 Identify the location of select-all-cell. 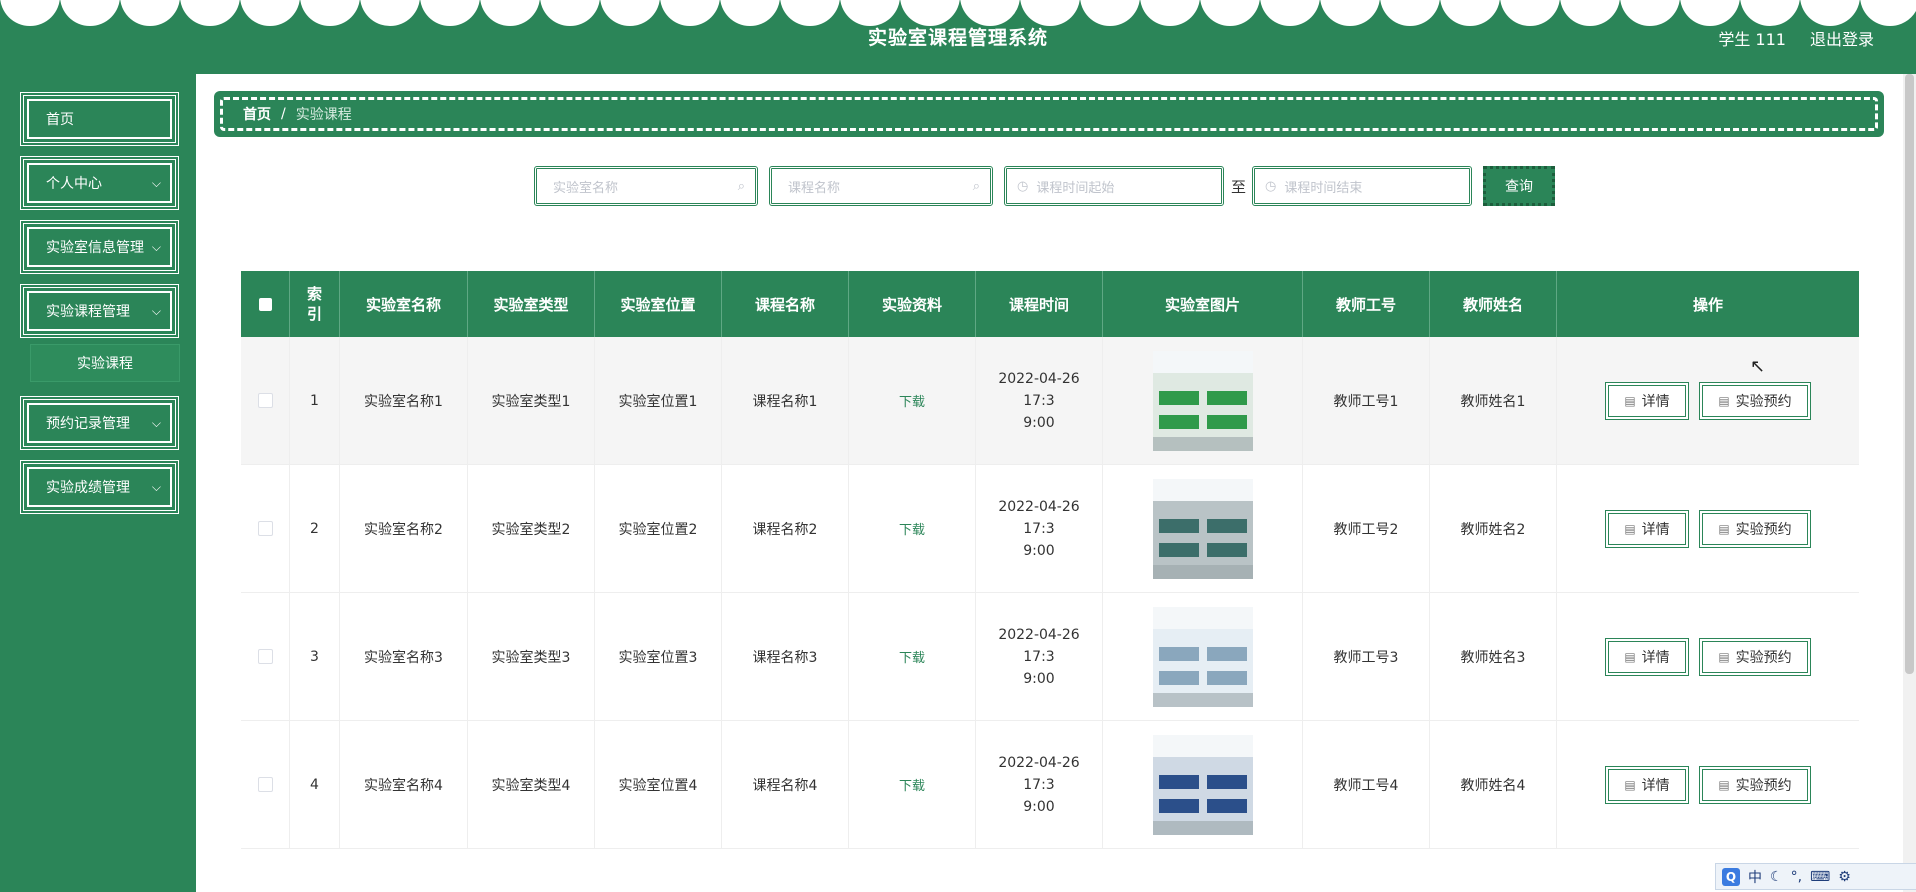
(265, 304).